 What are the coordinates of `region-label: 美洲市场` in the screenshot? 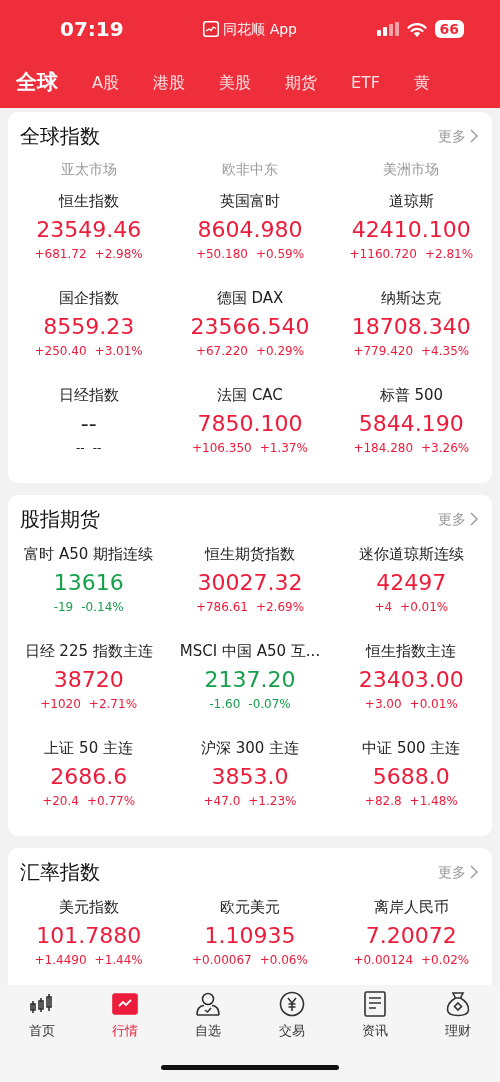 It's located at (411, 169).